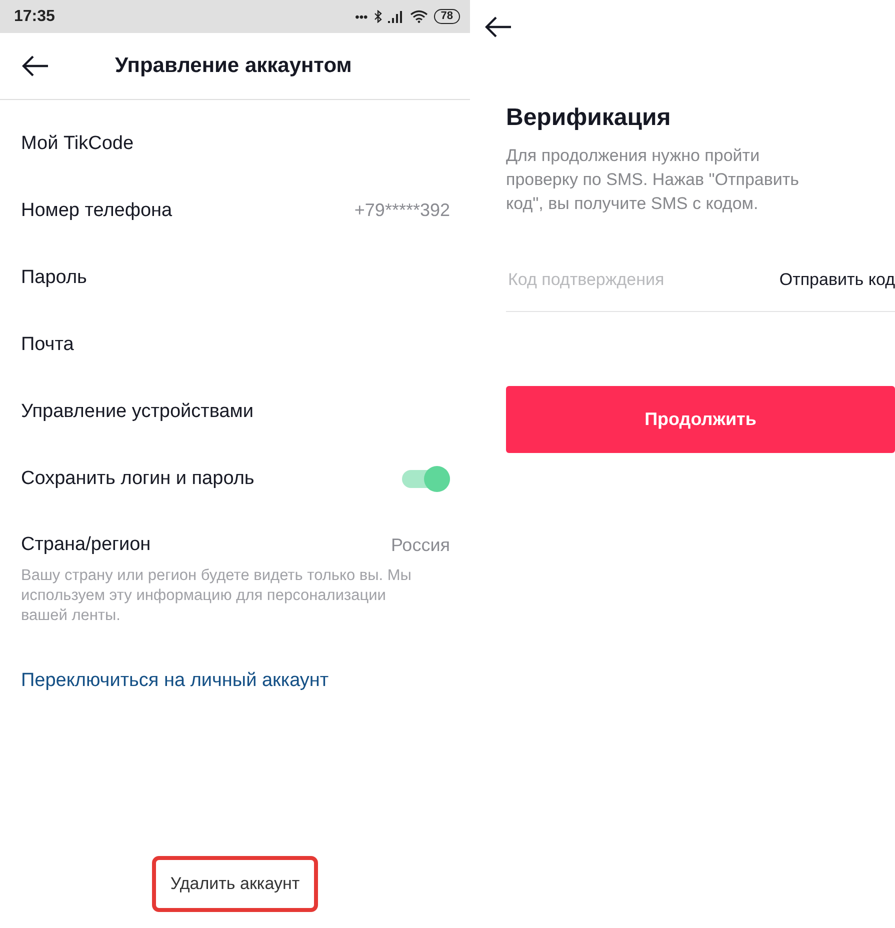 This screenshot has width=895, height=928. What do you see at coordinates (96, 211) in the screenshot?
I see `menu-item-label: Номер телефона` at bounding box center [96, 211].